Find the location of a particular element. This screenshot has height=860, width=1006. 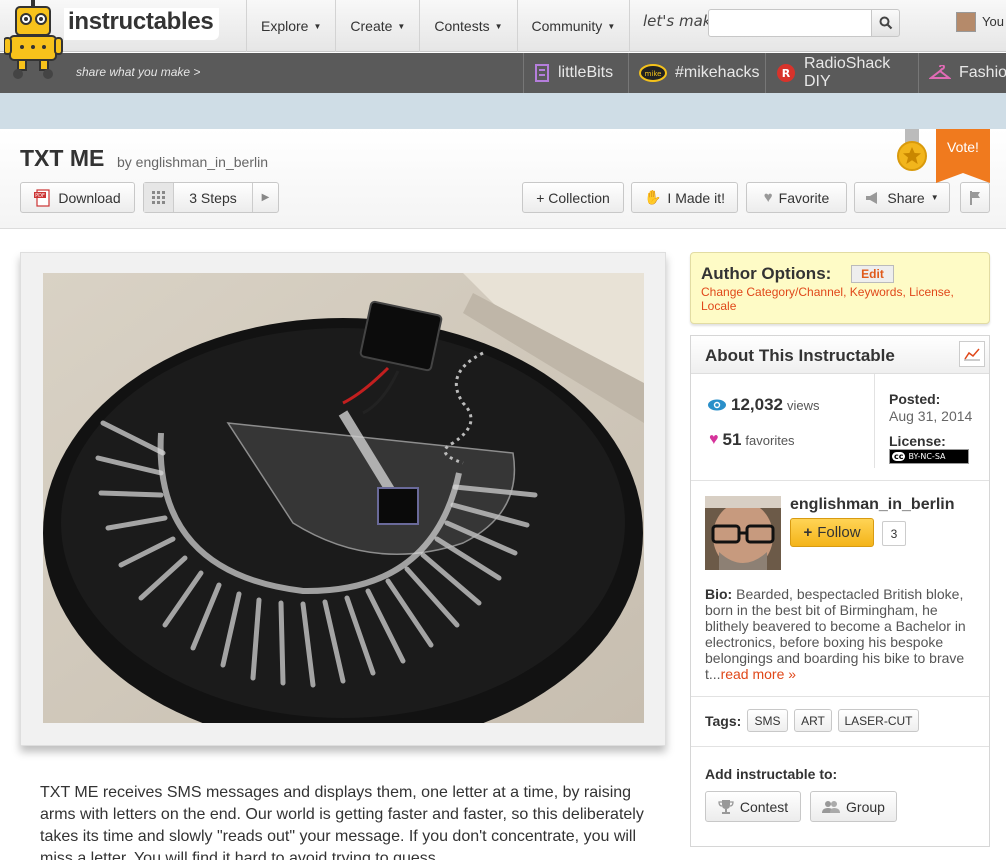

svg-text: R is located at coordinates (786, 73).